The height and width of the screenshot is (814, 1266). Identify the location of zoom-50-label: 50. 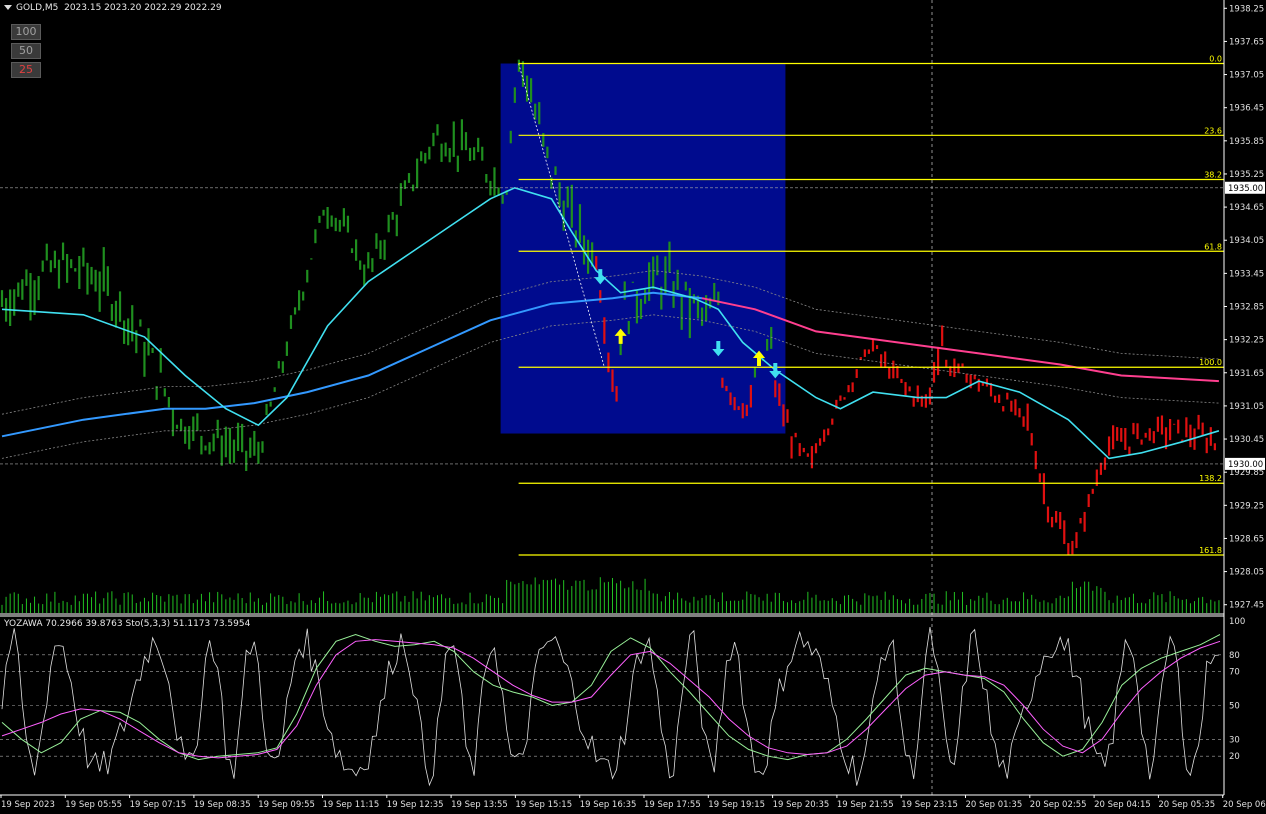
(26, 50).